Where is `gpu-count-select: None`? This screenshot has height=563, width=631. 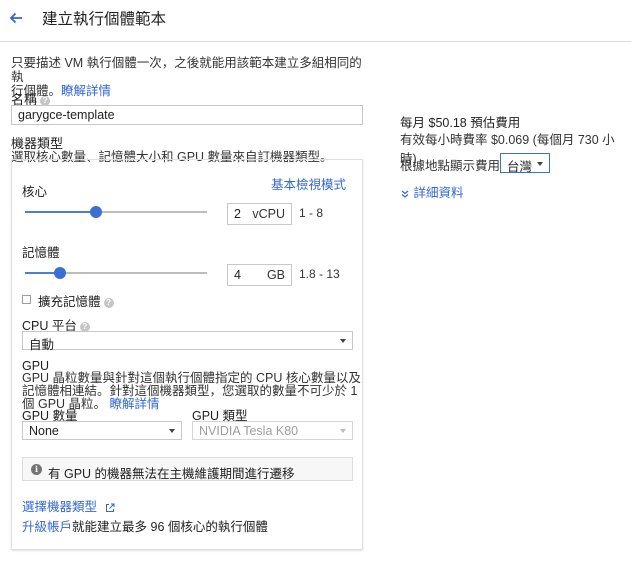
gpu-count-select: None is located at coordinates (102, 430).